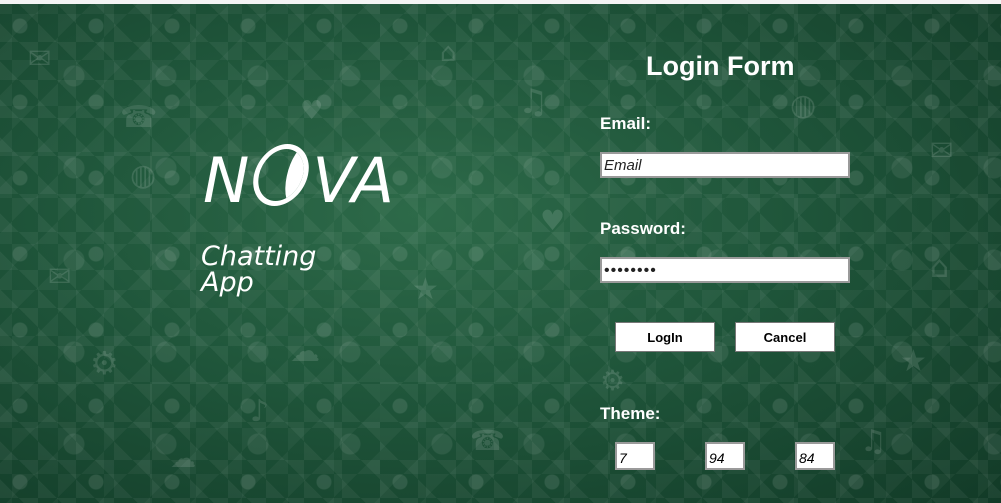 This screenshot has height=503, width=1001. I want to click on theme-label: Theme:, so click(630, 413).